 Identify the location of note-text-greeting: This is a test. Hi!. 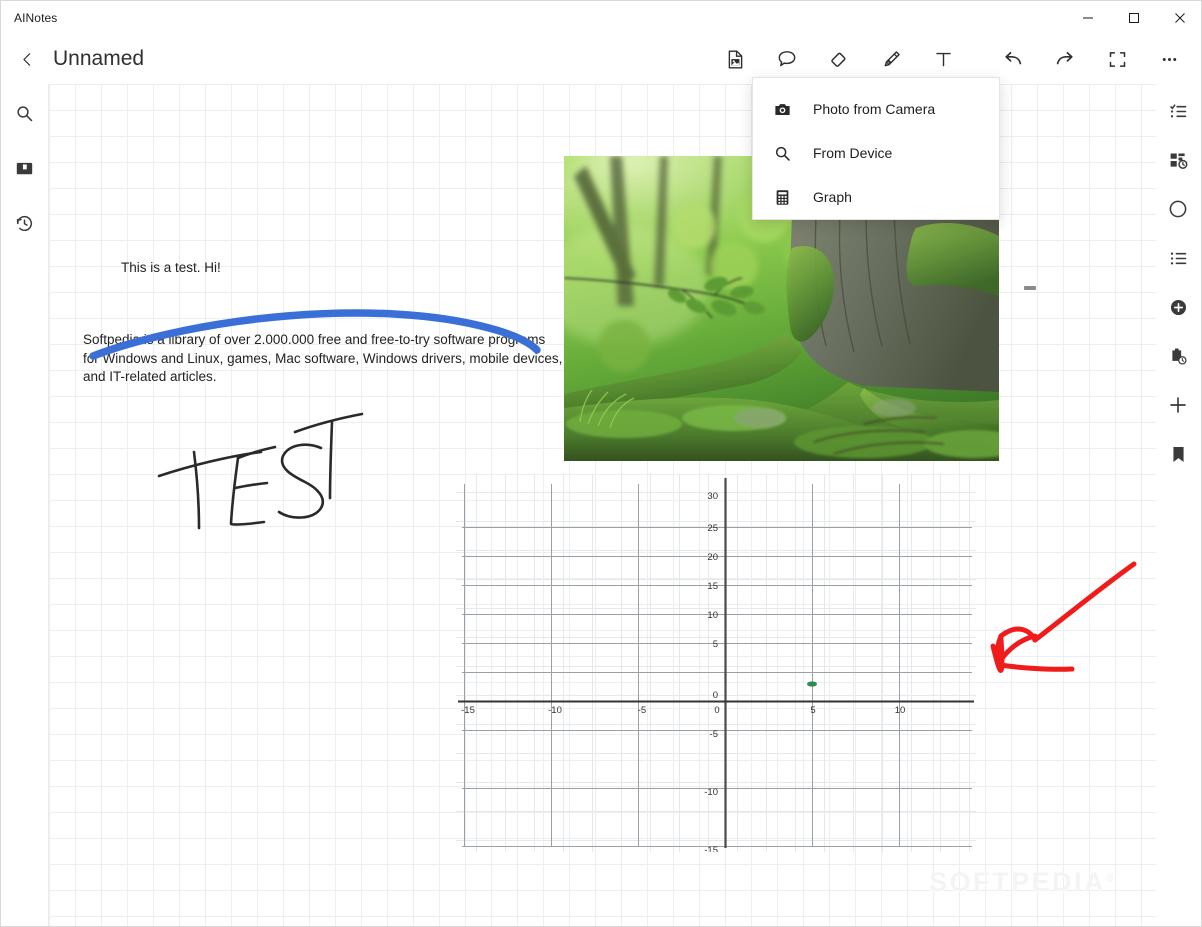
(171, 268).